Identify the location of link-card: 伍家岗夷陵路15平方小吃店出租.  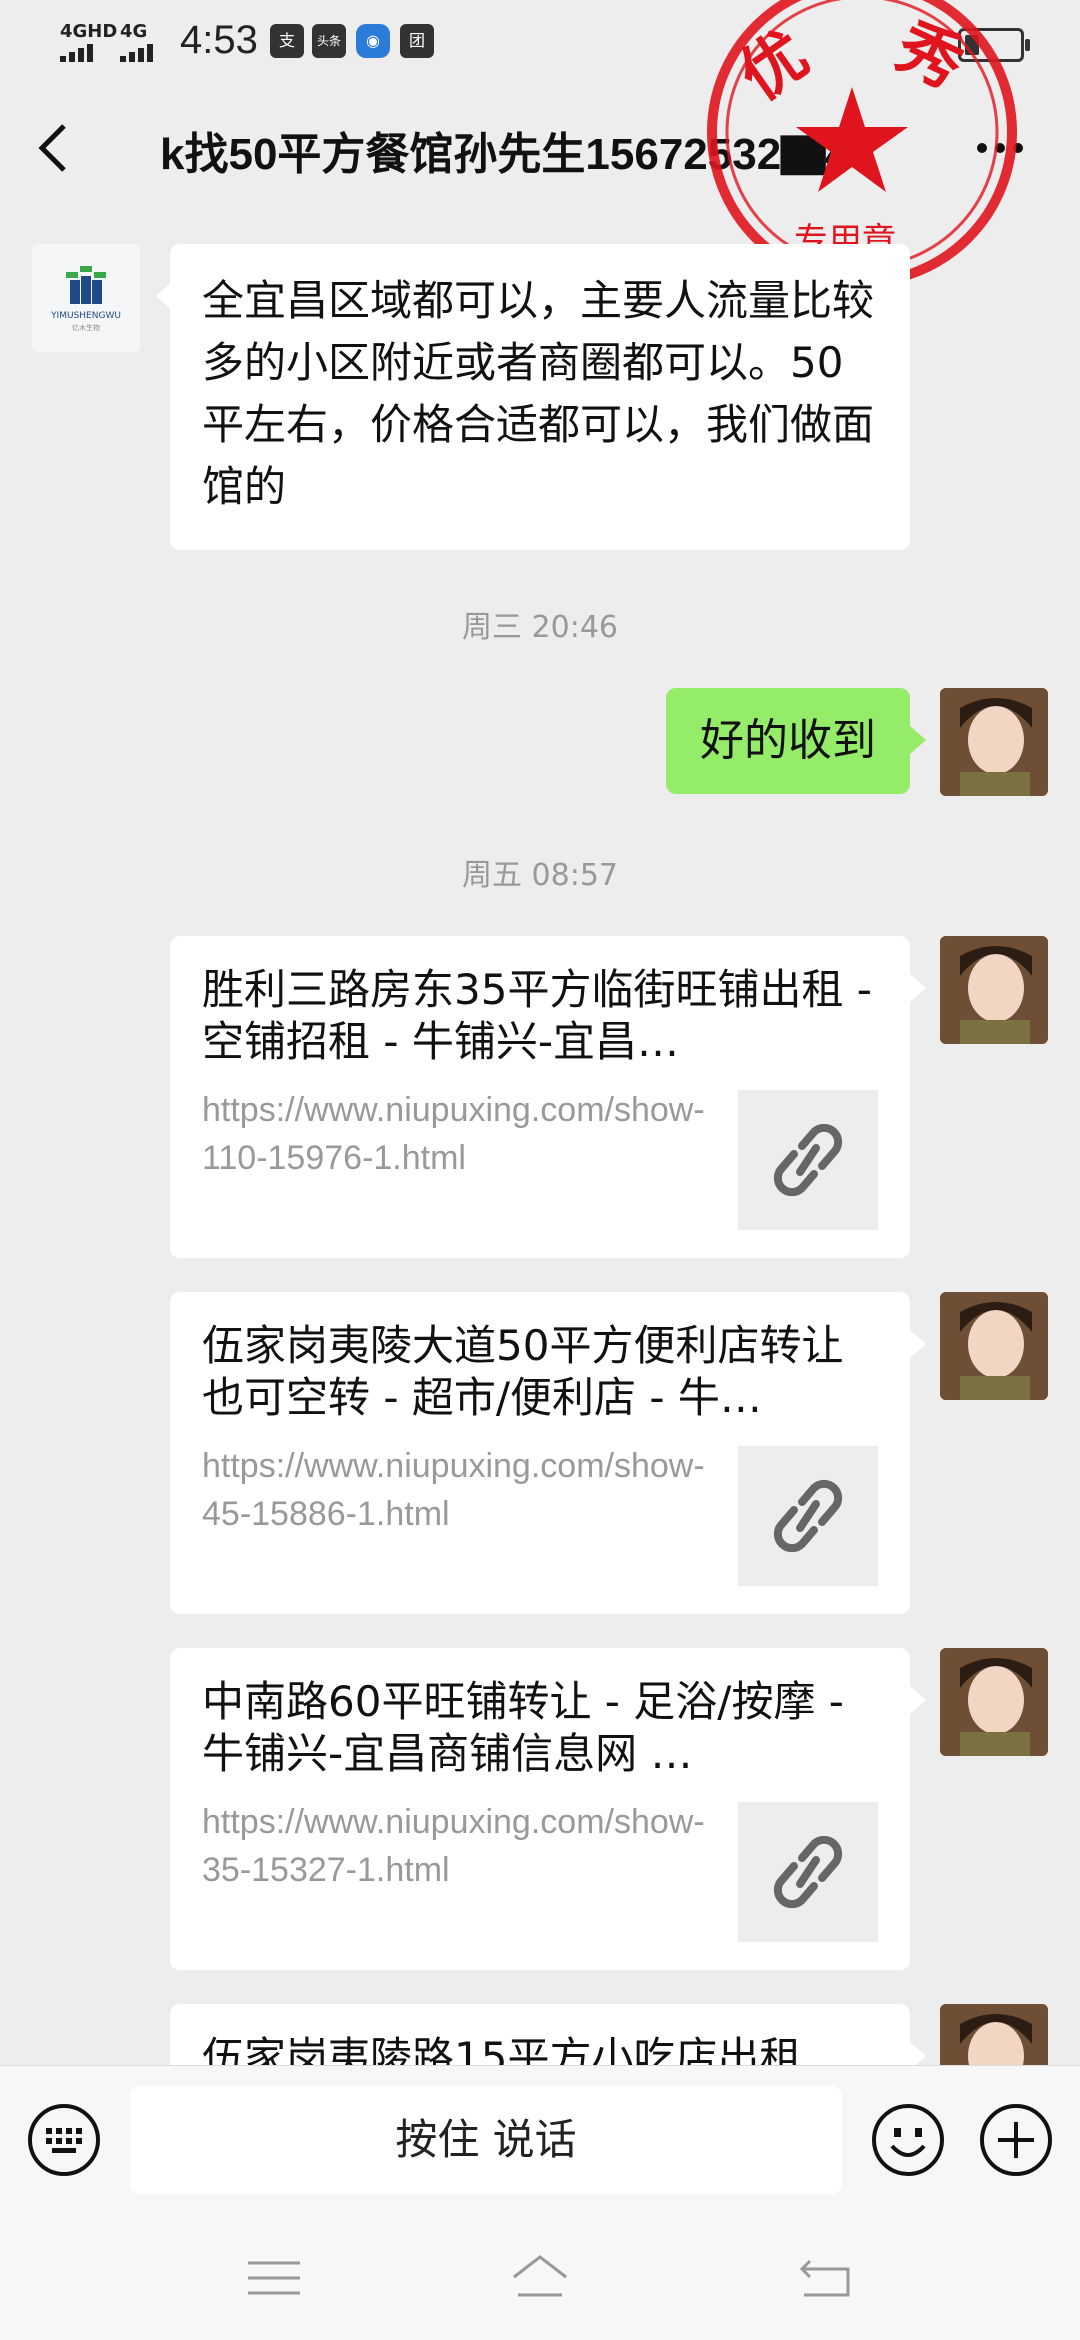
(548, 2034).